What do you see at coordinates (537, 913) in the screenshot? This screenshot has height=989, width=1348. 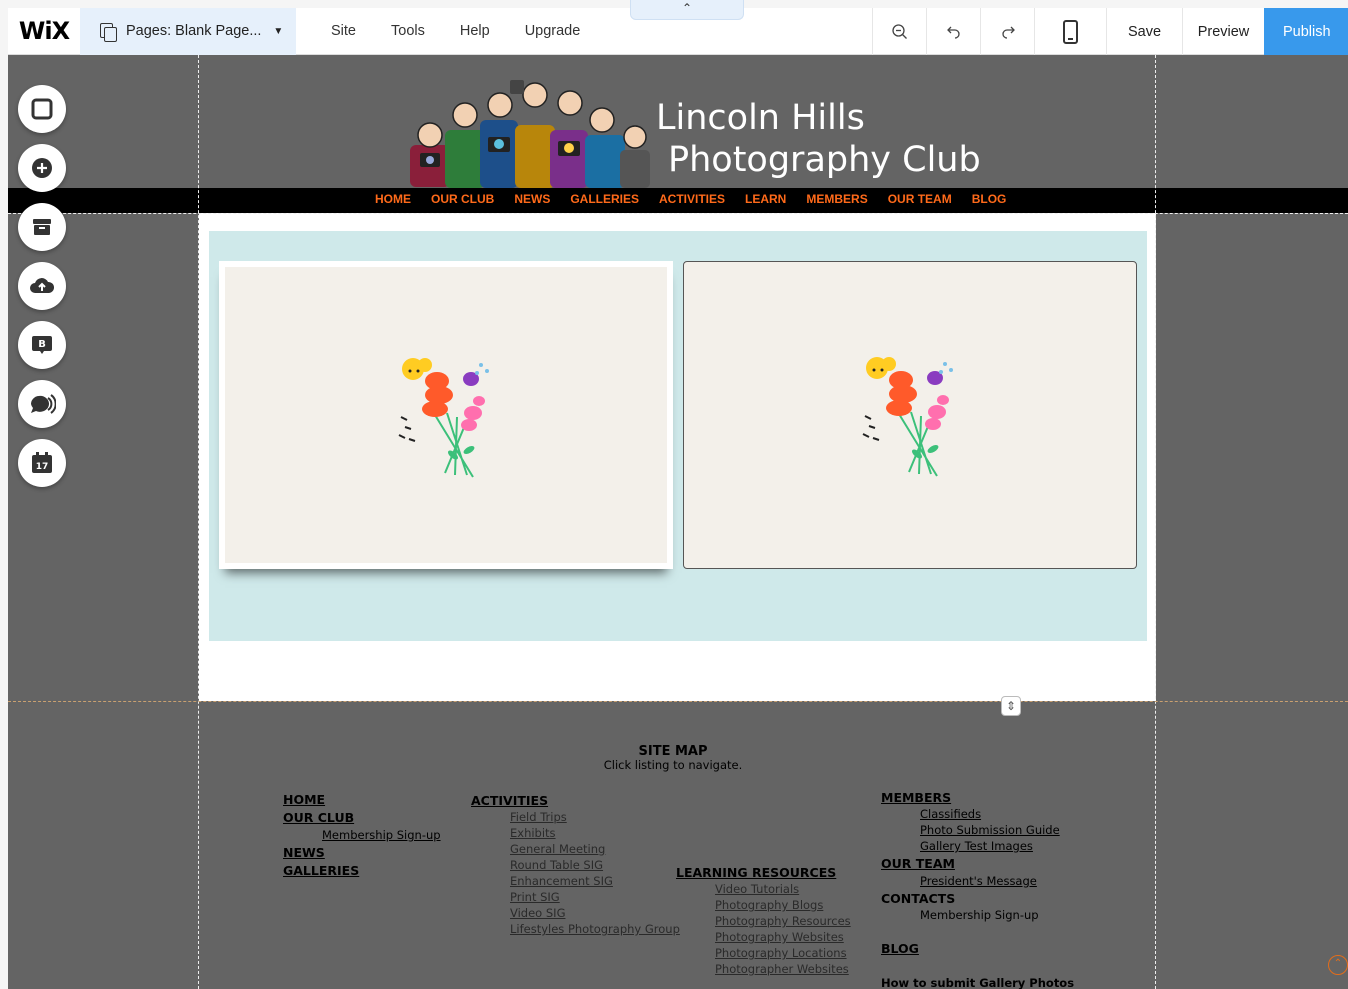 I see `sitemap-link-video-sig: Video SIG` at bounding box center [537, 913].